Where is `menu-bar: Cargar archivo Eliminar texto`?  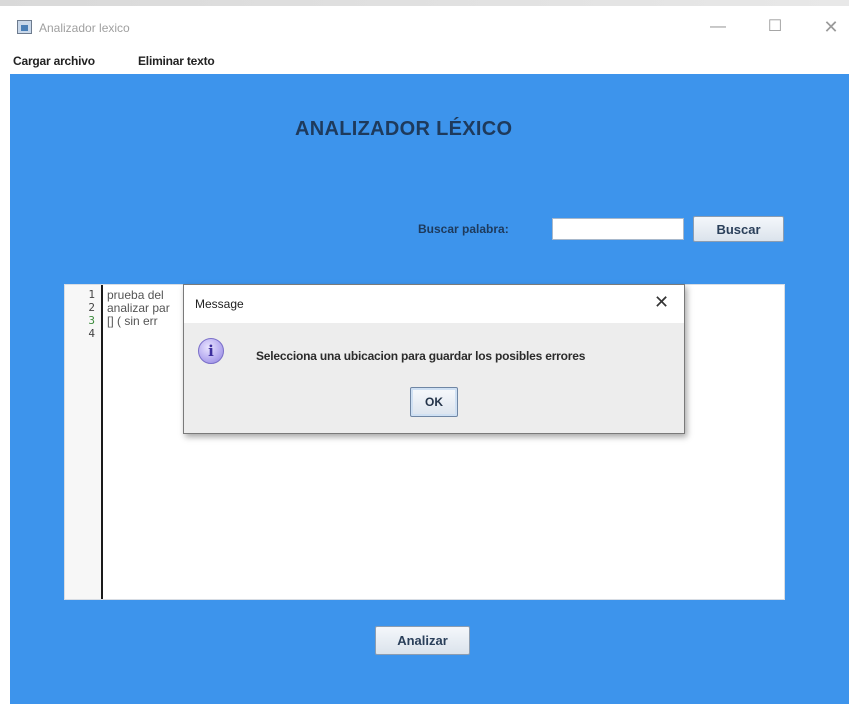
menu-bar: Cargar archivo Eliminar texto is located at coordinates (429, 61).